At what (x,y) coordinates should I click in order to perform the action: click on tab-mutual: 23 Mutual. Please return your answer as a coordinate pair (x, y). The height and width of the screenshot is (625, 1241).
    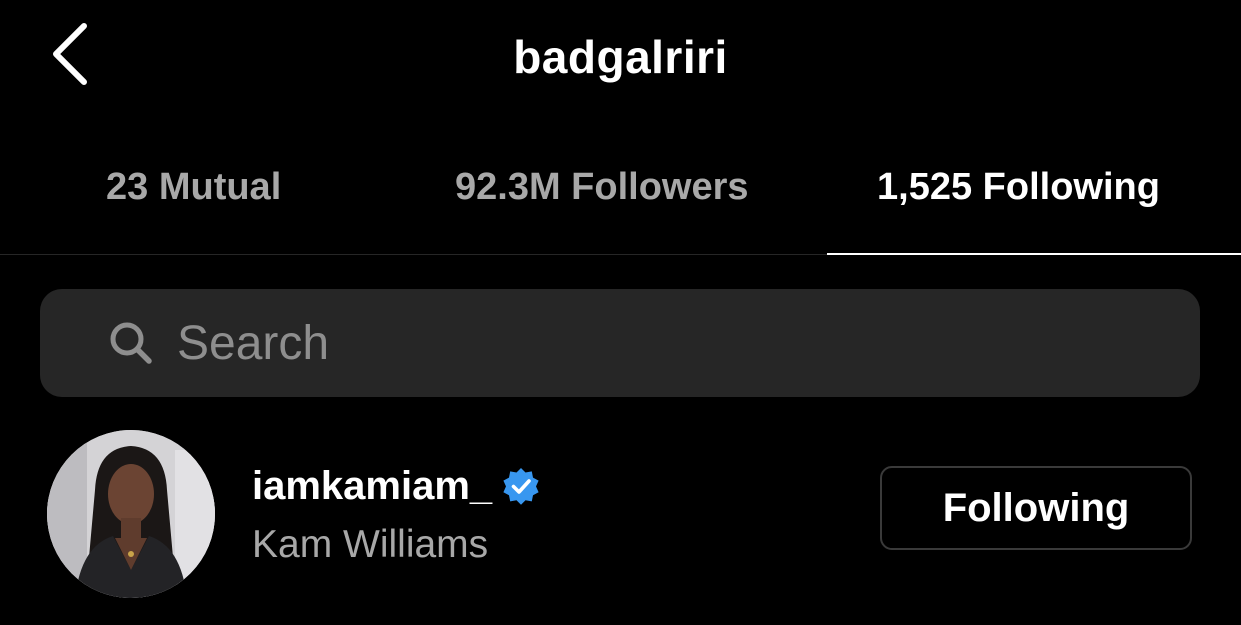
    Looking at the image, I should click on (193, 187).